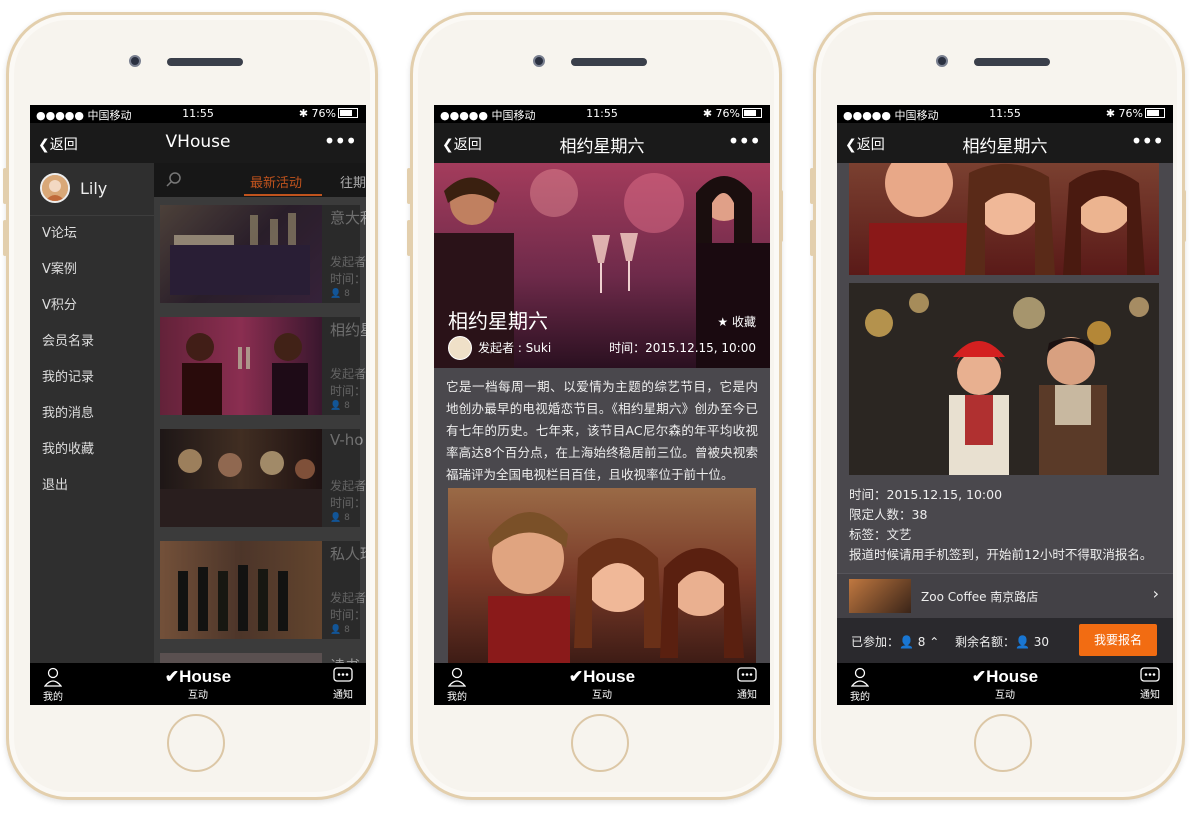 The height and width of the screenshot is (814, 1200). I want to click on event-tag: 标签：文艺, so click(880, 534).